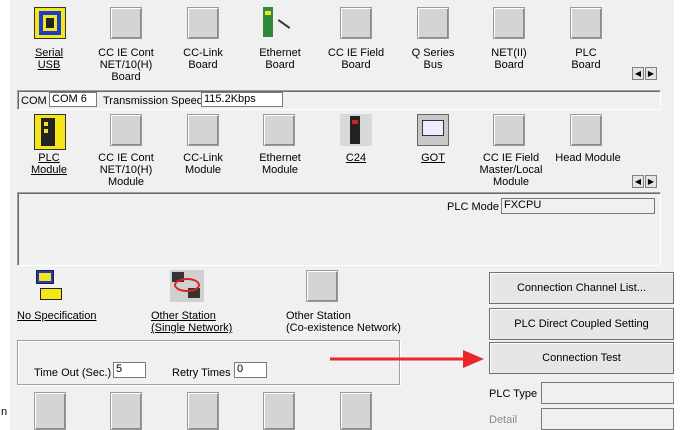  What do you see at coordinates (586, 59) in the screenshot?
I see `pc-item-label-7: PLC Board` at bounding box center [586, 59].